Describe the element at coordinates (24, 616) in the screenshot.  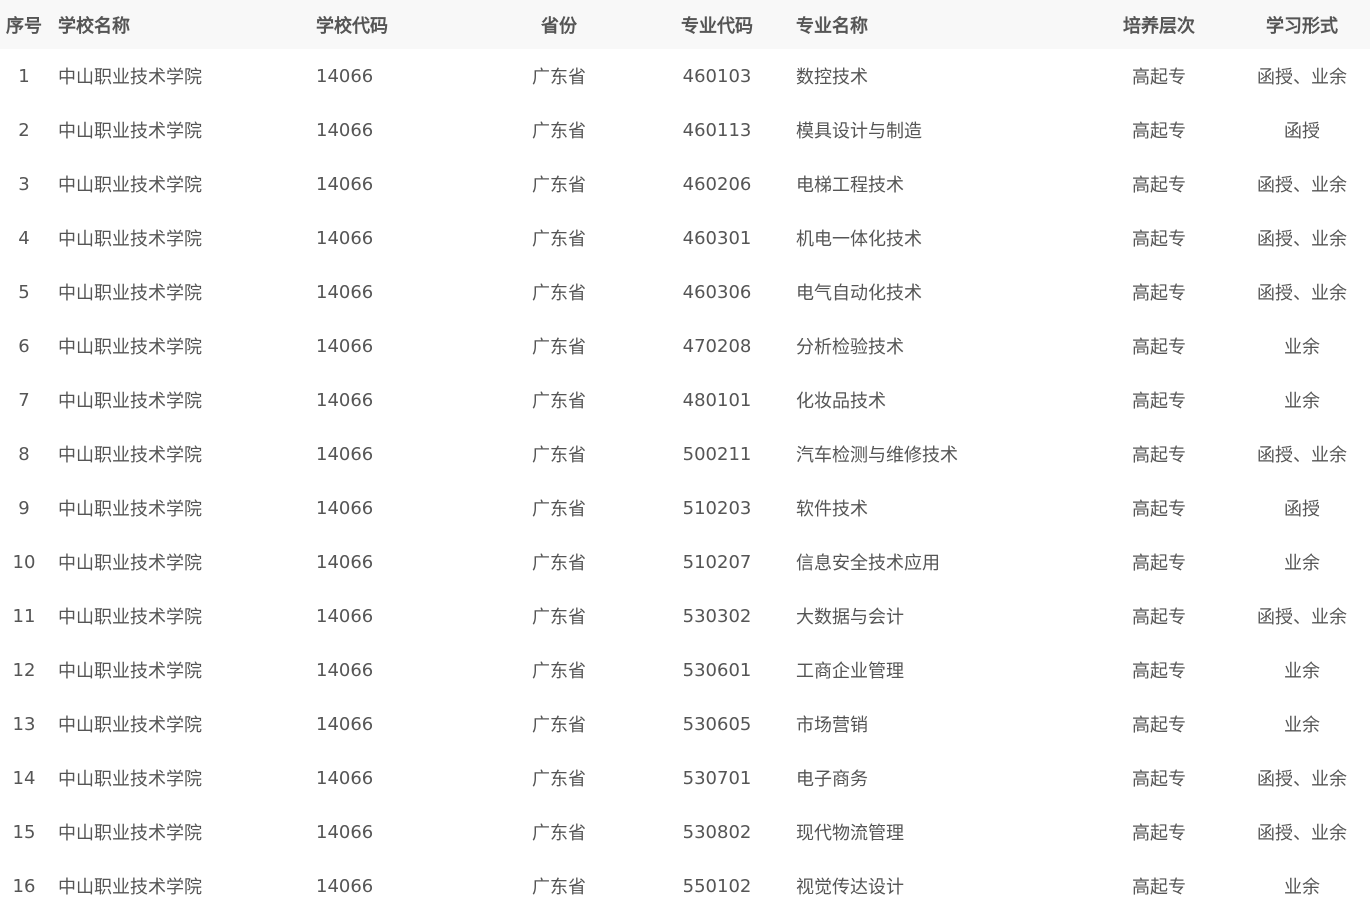
I see `cell-index: 11` at that location.